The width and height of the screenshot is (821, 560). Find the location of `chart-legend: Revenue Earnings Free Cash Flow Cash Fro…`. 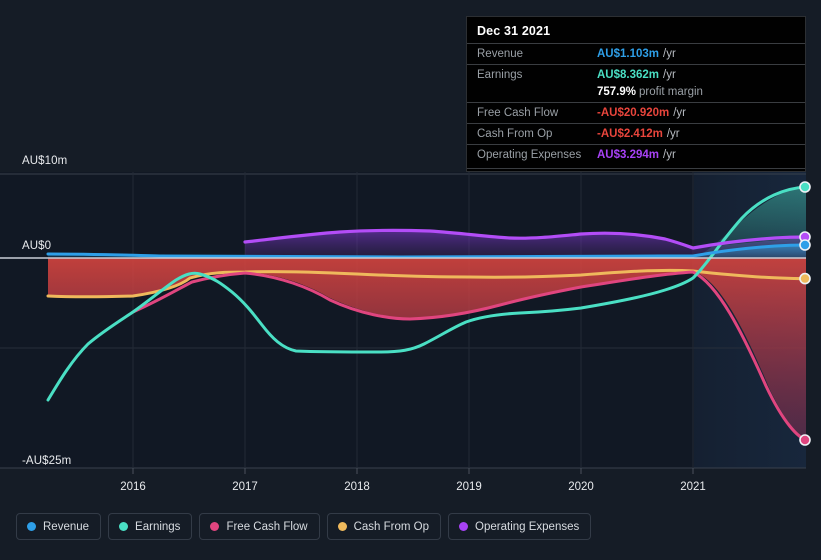

chart-legend: Revenue Earnings Free Cash Flow Cash Fro… is located at coordinates (304, 526).